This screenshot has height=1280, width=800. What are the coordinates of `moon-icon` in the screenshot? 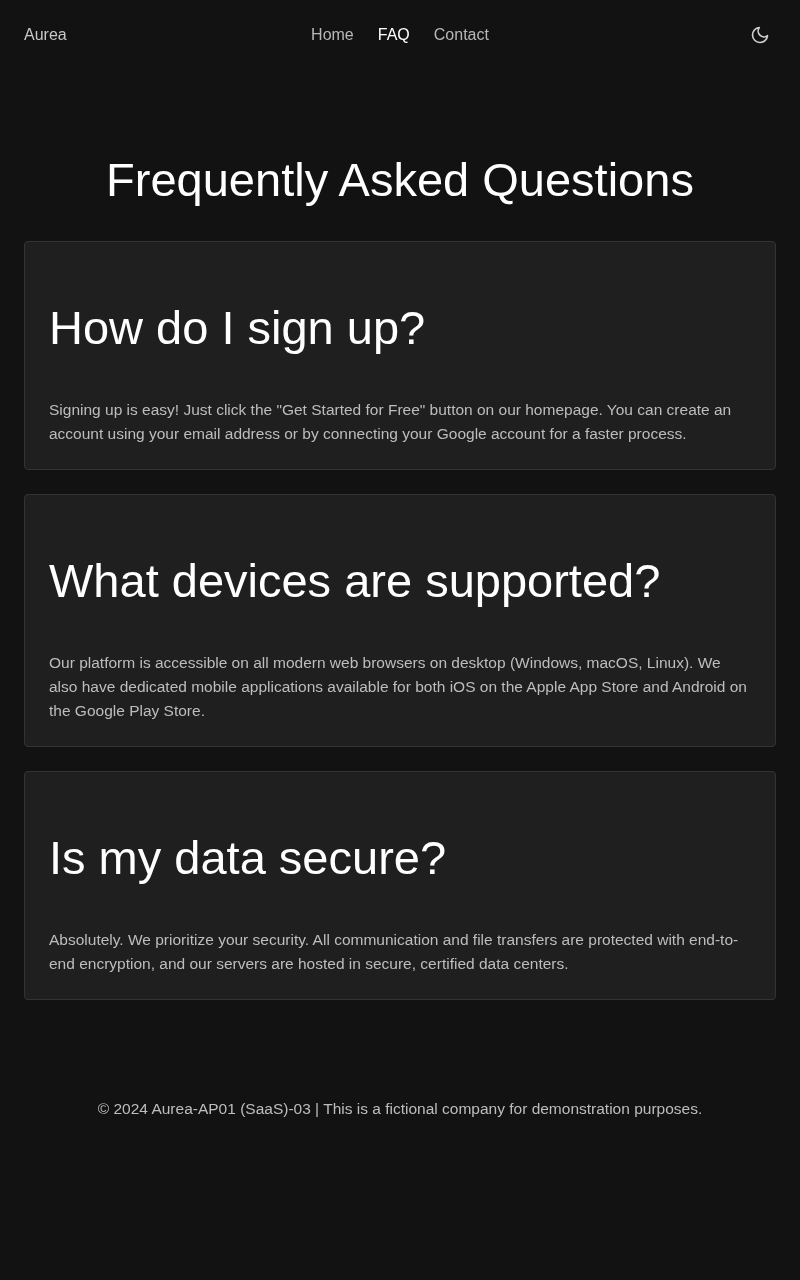 It's located at (760, 35).